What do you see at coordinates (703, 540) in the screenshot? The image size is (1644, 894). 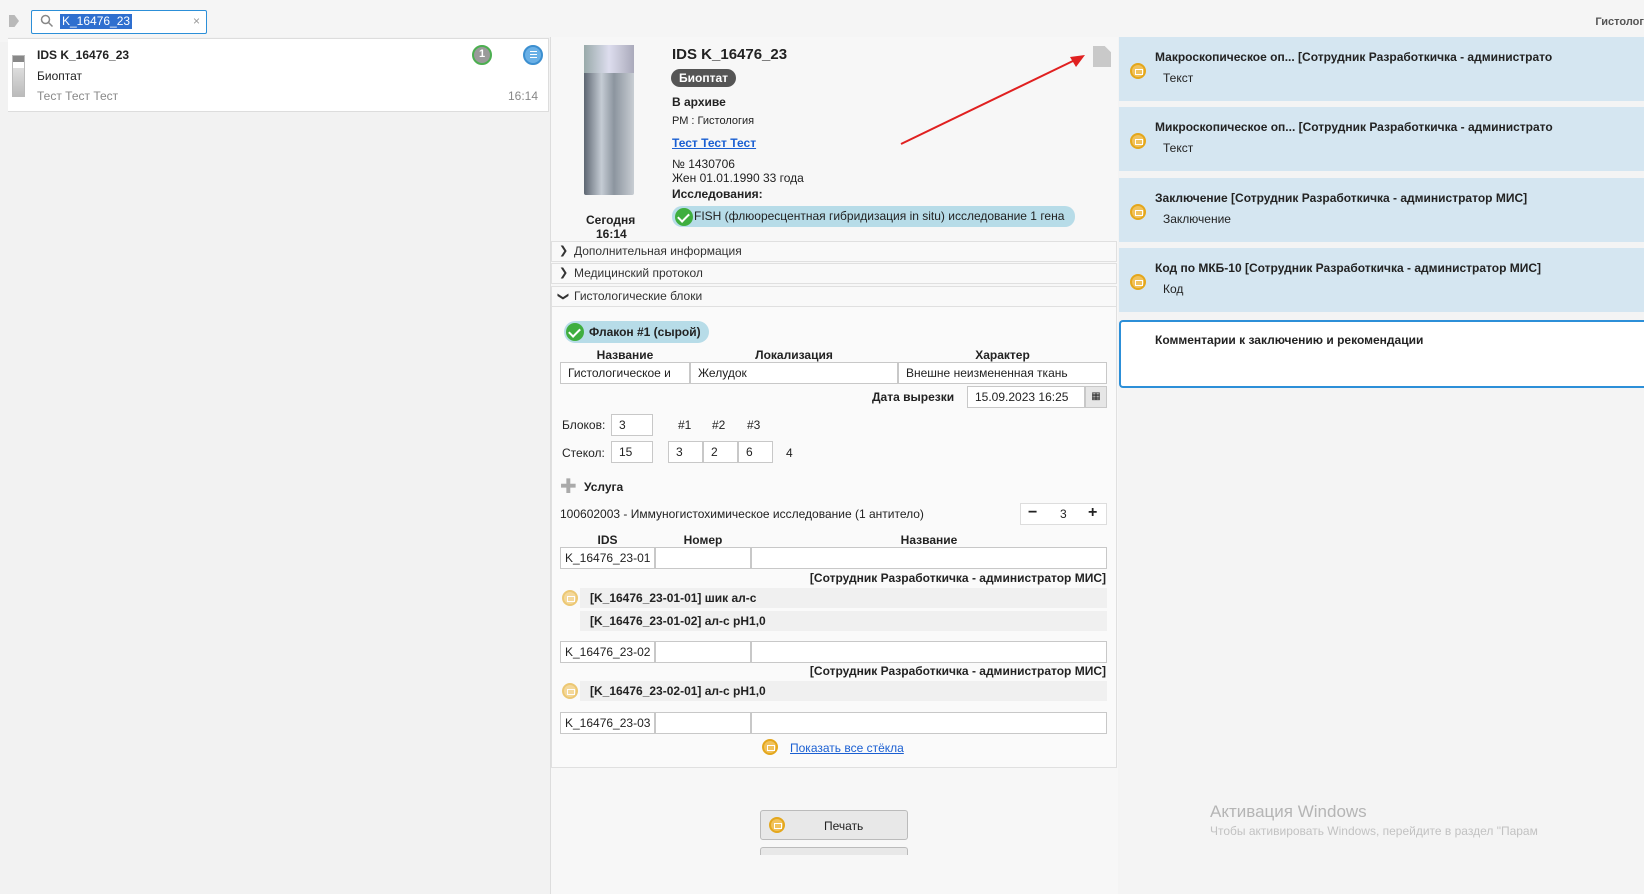 I see `col-header-num: Номер` at bounding box center [703, 540].